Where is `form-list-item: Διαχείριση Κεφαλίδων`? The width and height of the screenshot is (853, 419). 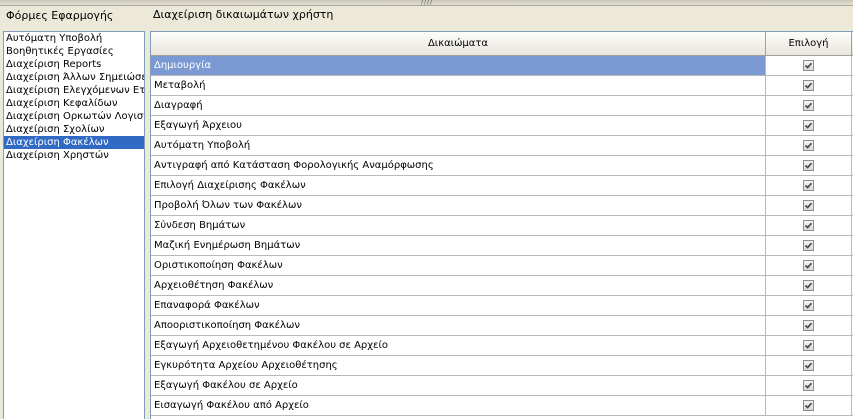 form-list-item: Διαχείριση Κεφαλίδων is located at coordinates (74, 103).